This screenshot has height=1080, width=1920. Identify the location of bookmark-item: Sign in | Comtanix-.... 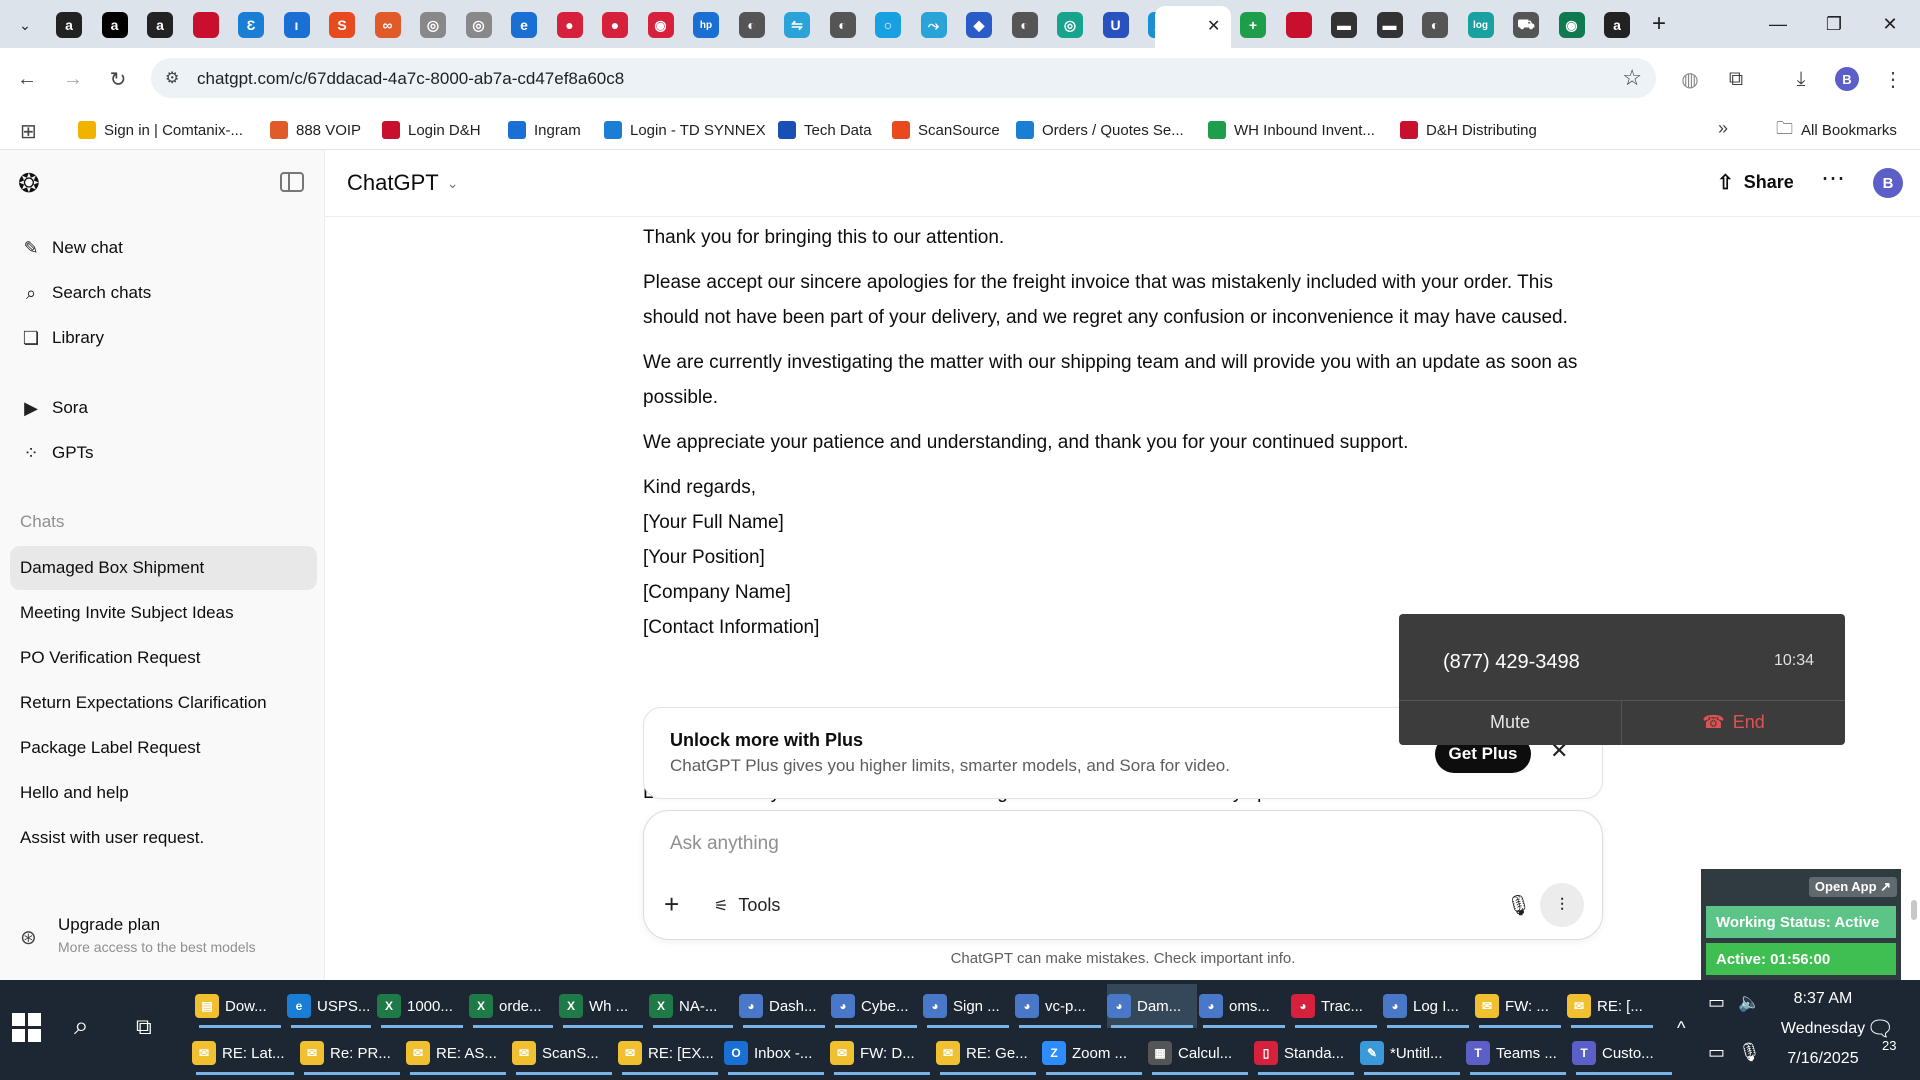
(160, 130).